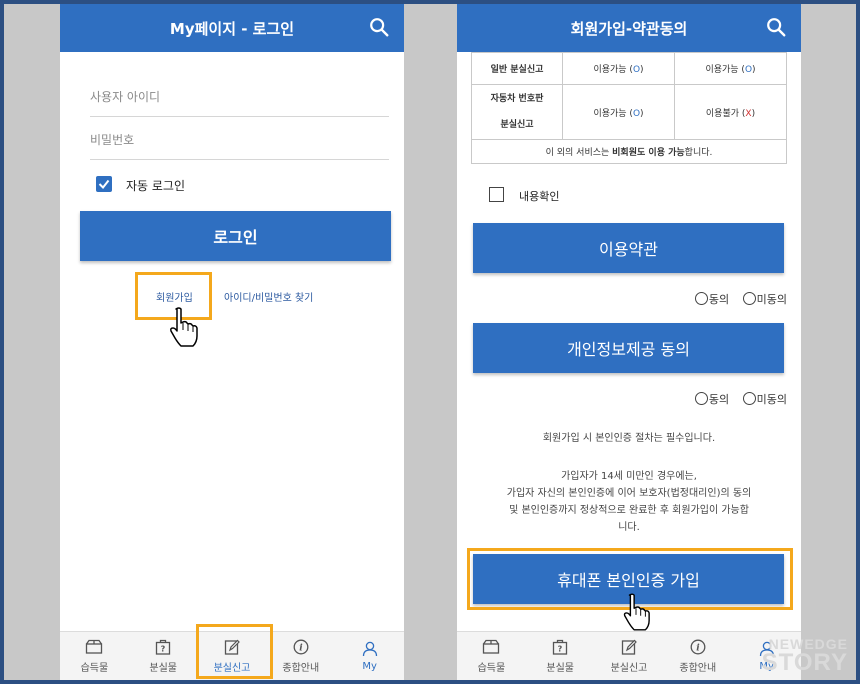 This screenshot has width=860, height=684. What do you see at coordinates (628, 348) in the screenshot?
I see `privacy-consent-button: 개인정보제공 동의` at bounding box center [628, 348].